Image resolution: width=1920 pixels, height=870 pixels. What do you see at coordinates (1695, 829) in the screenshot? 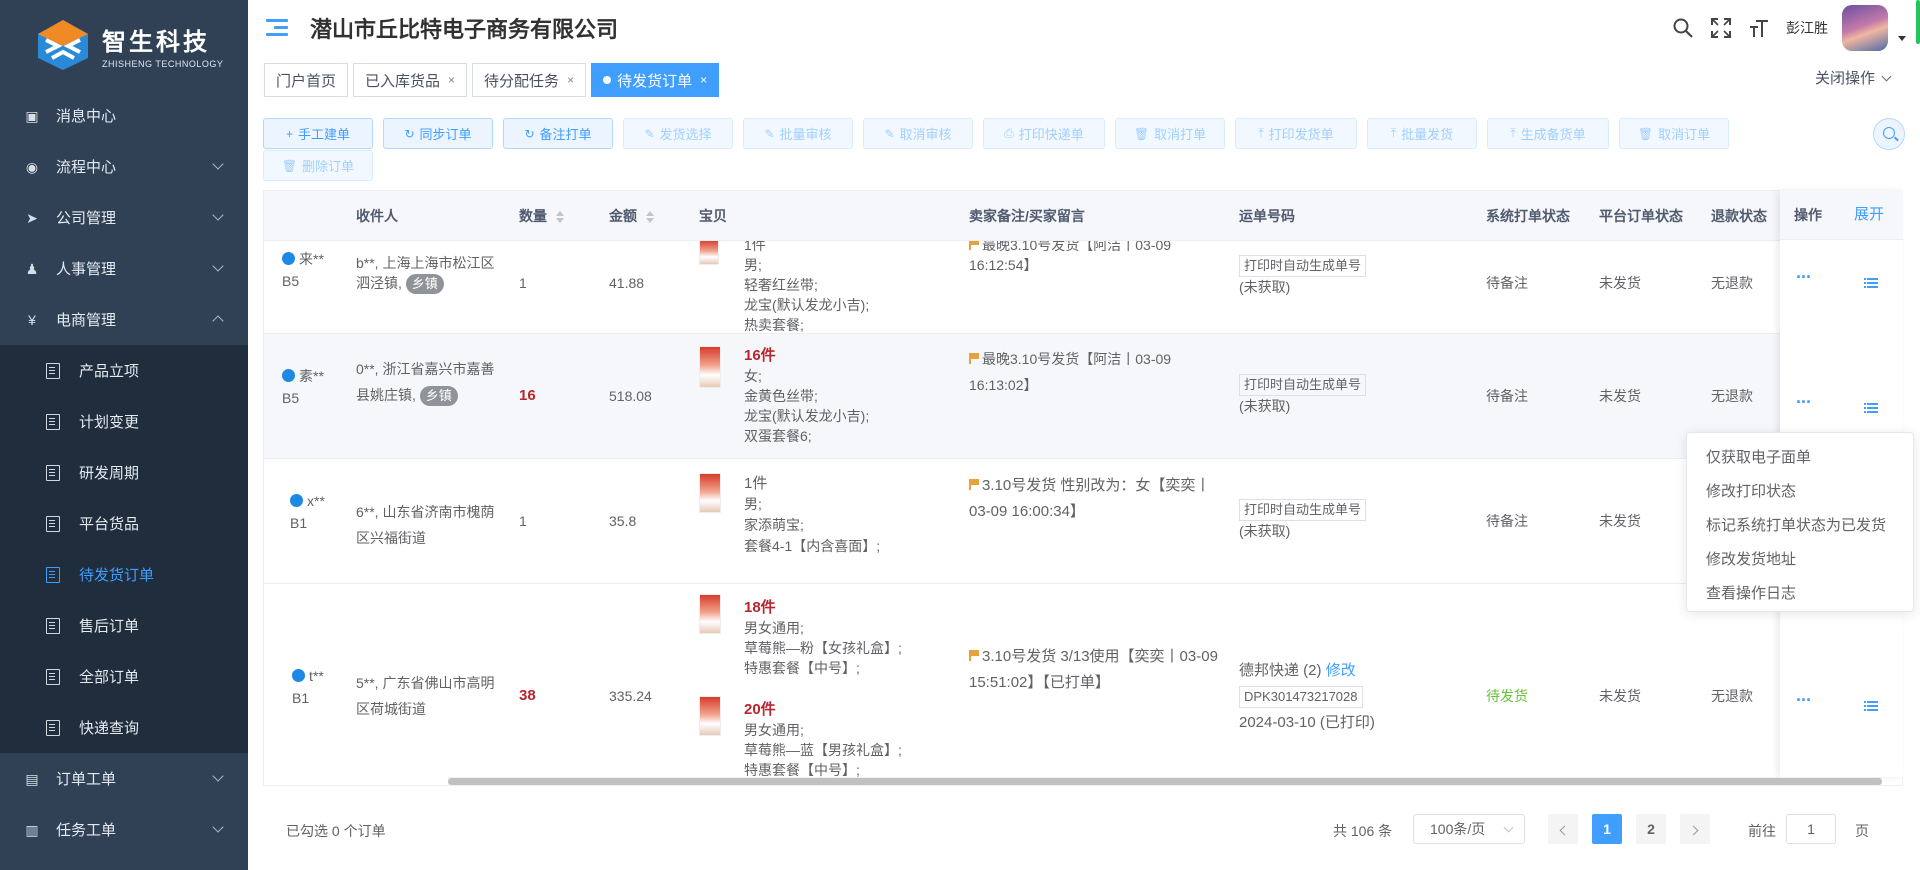
I see `next-page-button` at bounding box center [1695, 829].